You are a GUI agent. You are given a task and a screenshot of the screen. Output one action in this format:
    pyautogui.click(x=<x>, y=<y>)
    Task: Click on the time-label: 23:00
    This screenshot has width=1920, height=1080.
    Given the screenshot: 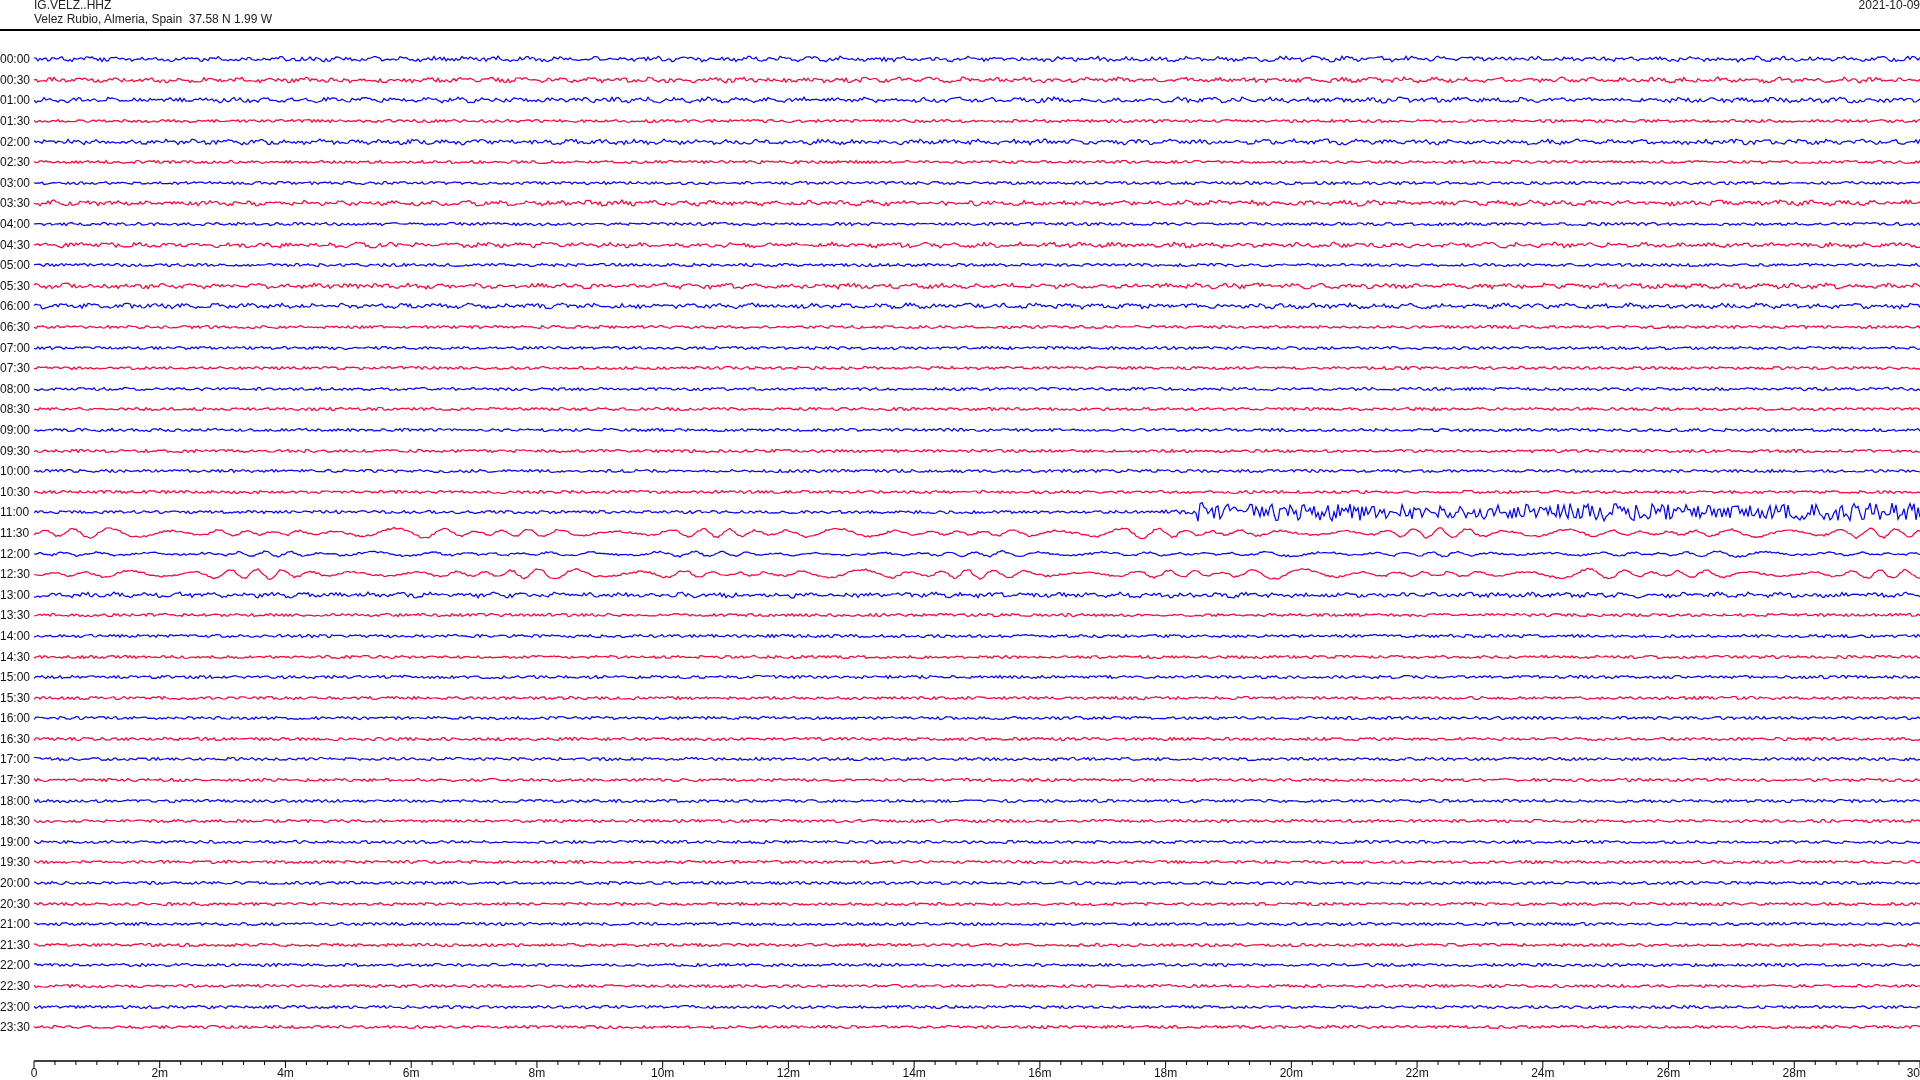 What is the action you would take?
    pyautogui.click(x=16, y=1006)
    